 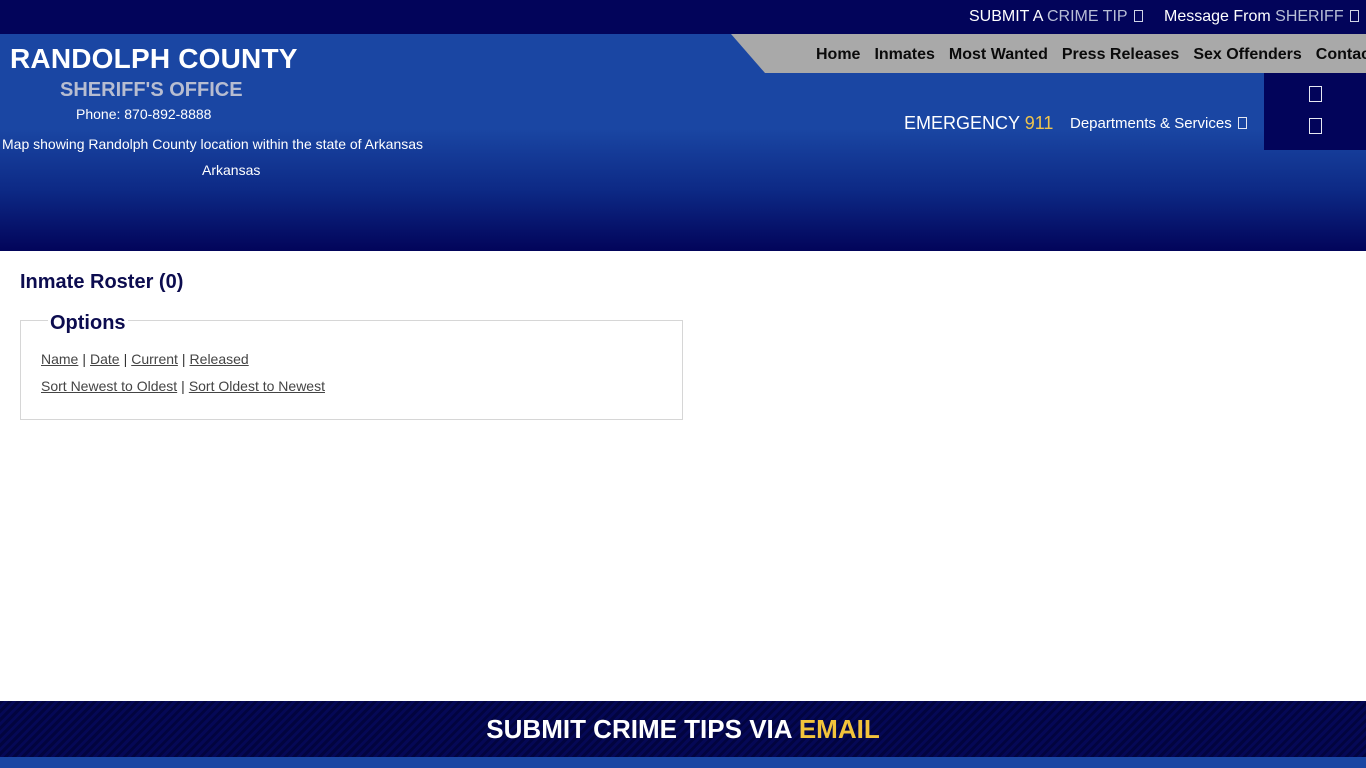 I want to click on crime-tips-text: SUBMIT CRIME TIPS VIA, so click(x=639, y=729).